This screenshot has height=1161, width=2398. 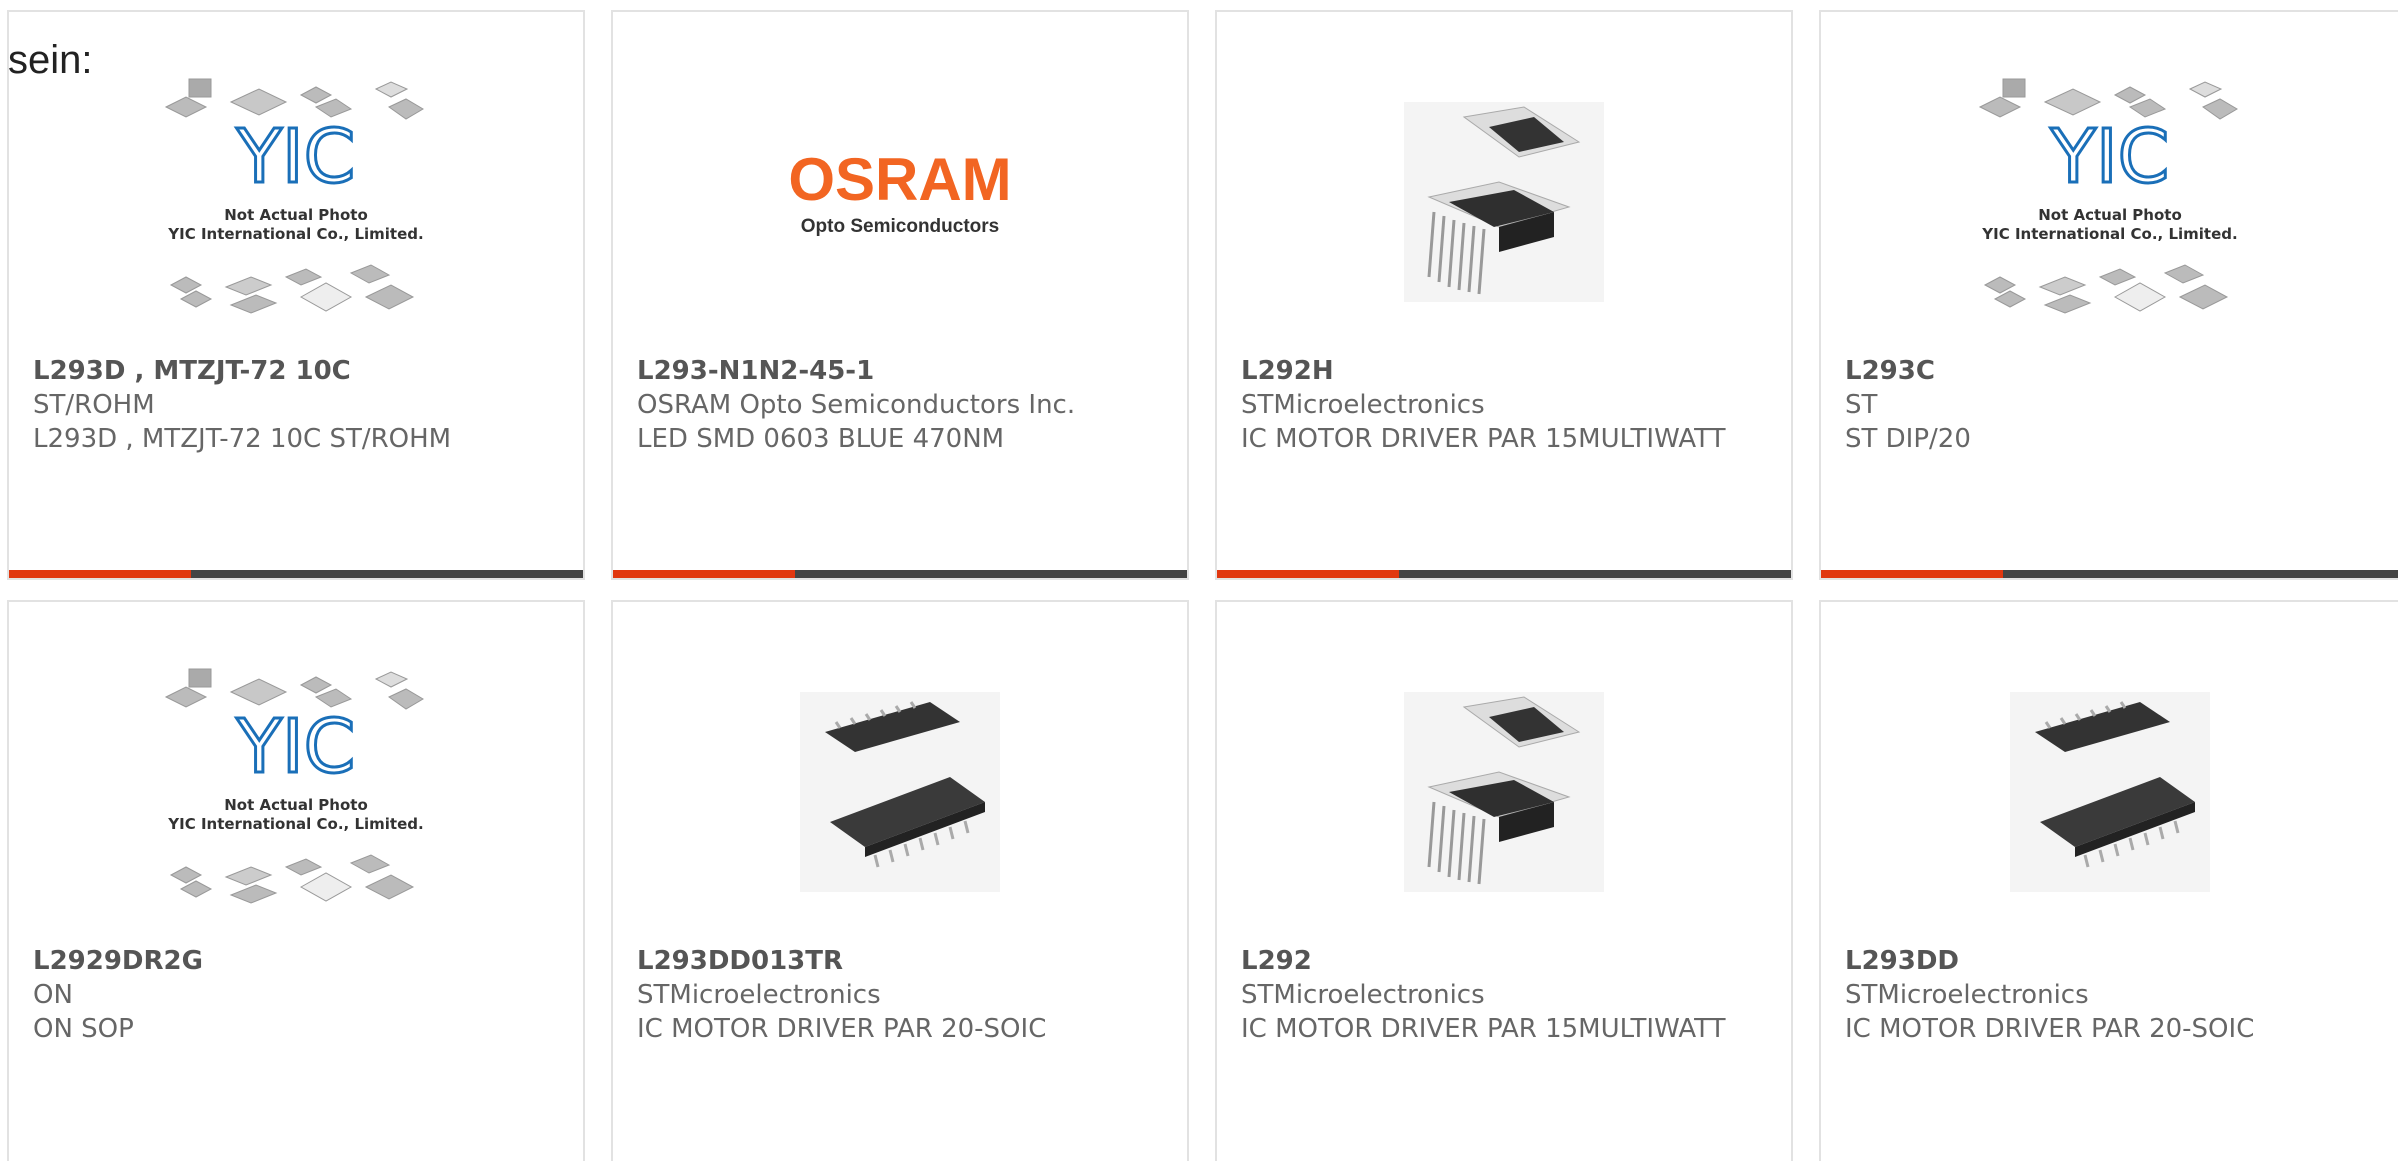 I want to click on manufacturer: ST, so click(x=1861, y=405).